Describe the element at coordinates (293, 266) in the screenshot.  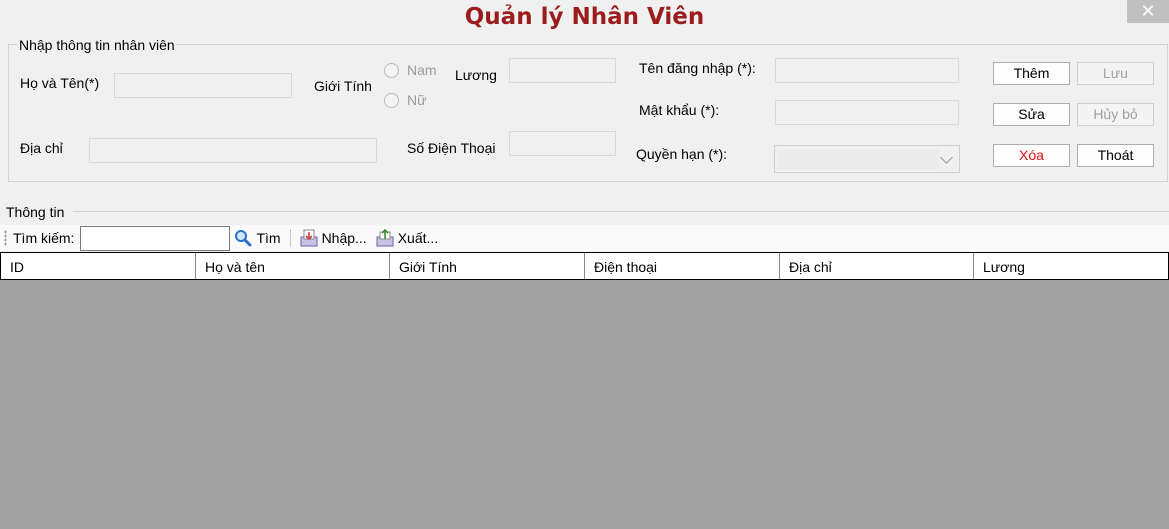
I see `column-header-name: Họ và tên` at that location.